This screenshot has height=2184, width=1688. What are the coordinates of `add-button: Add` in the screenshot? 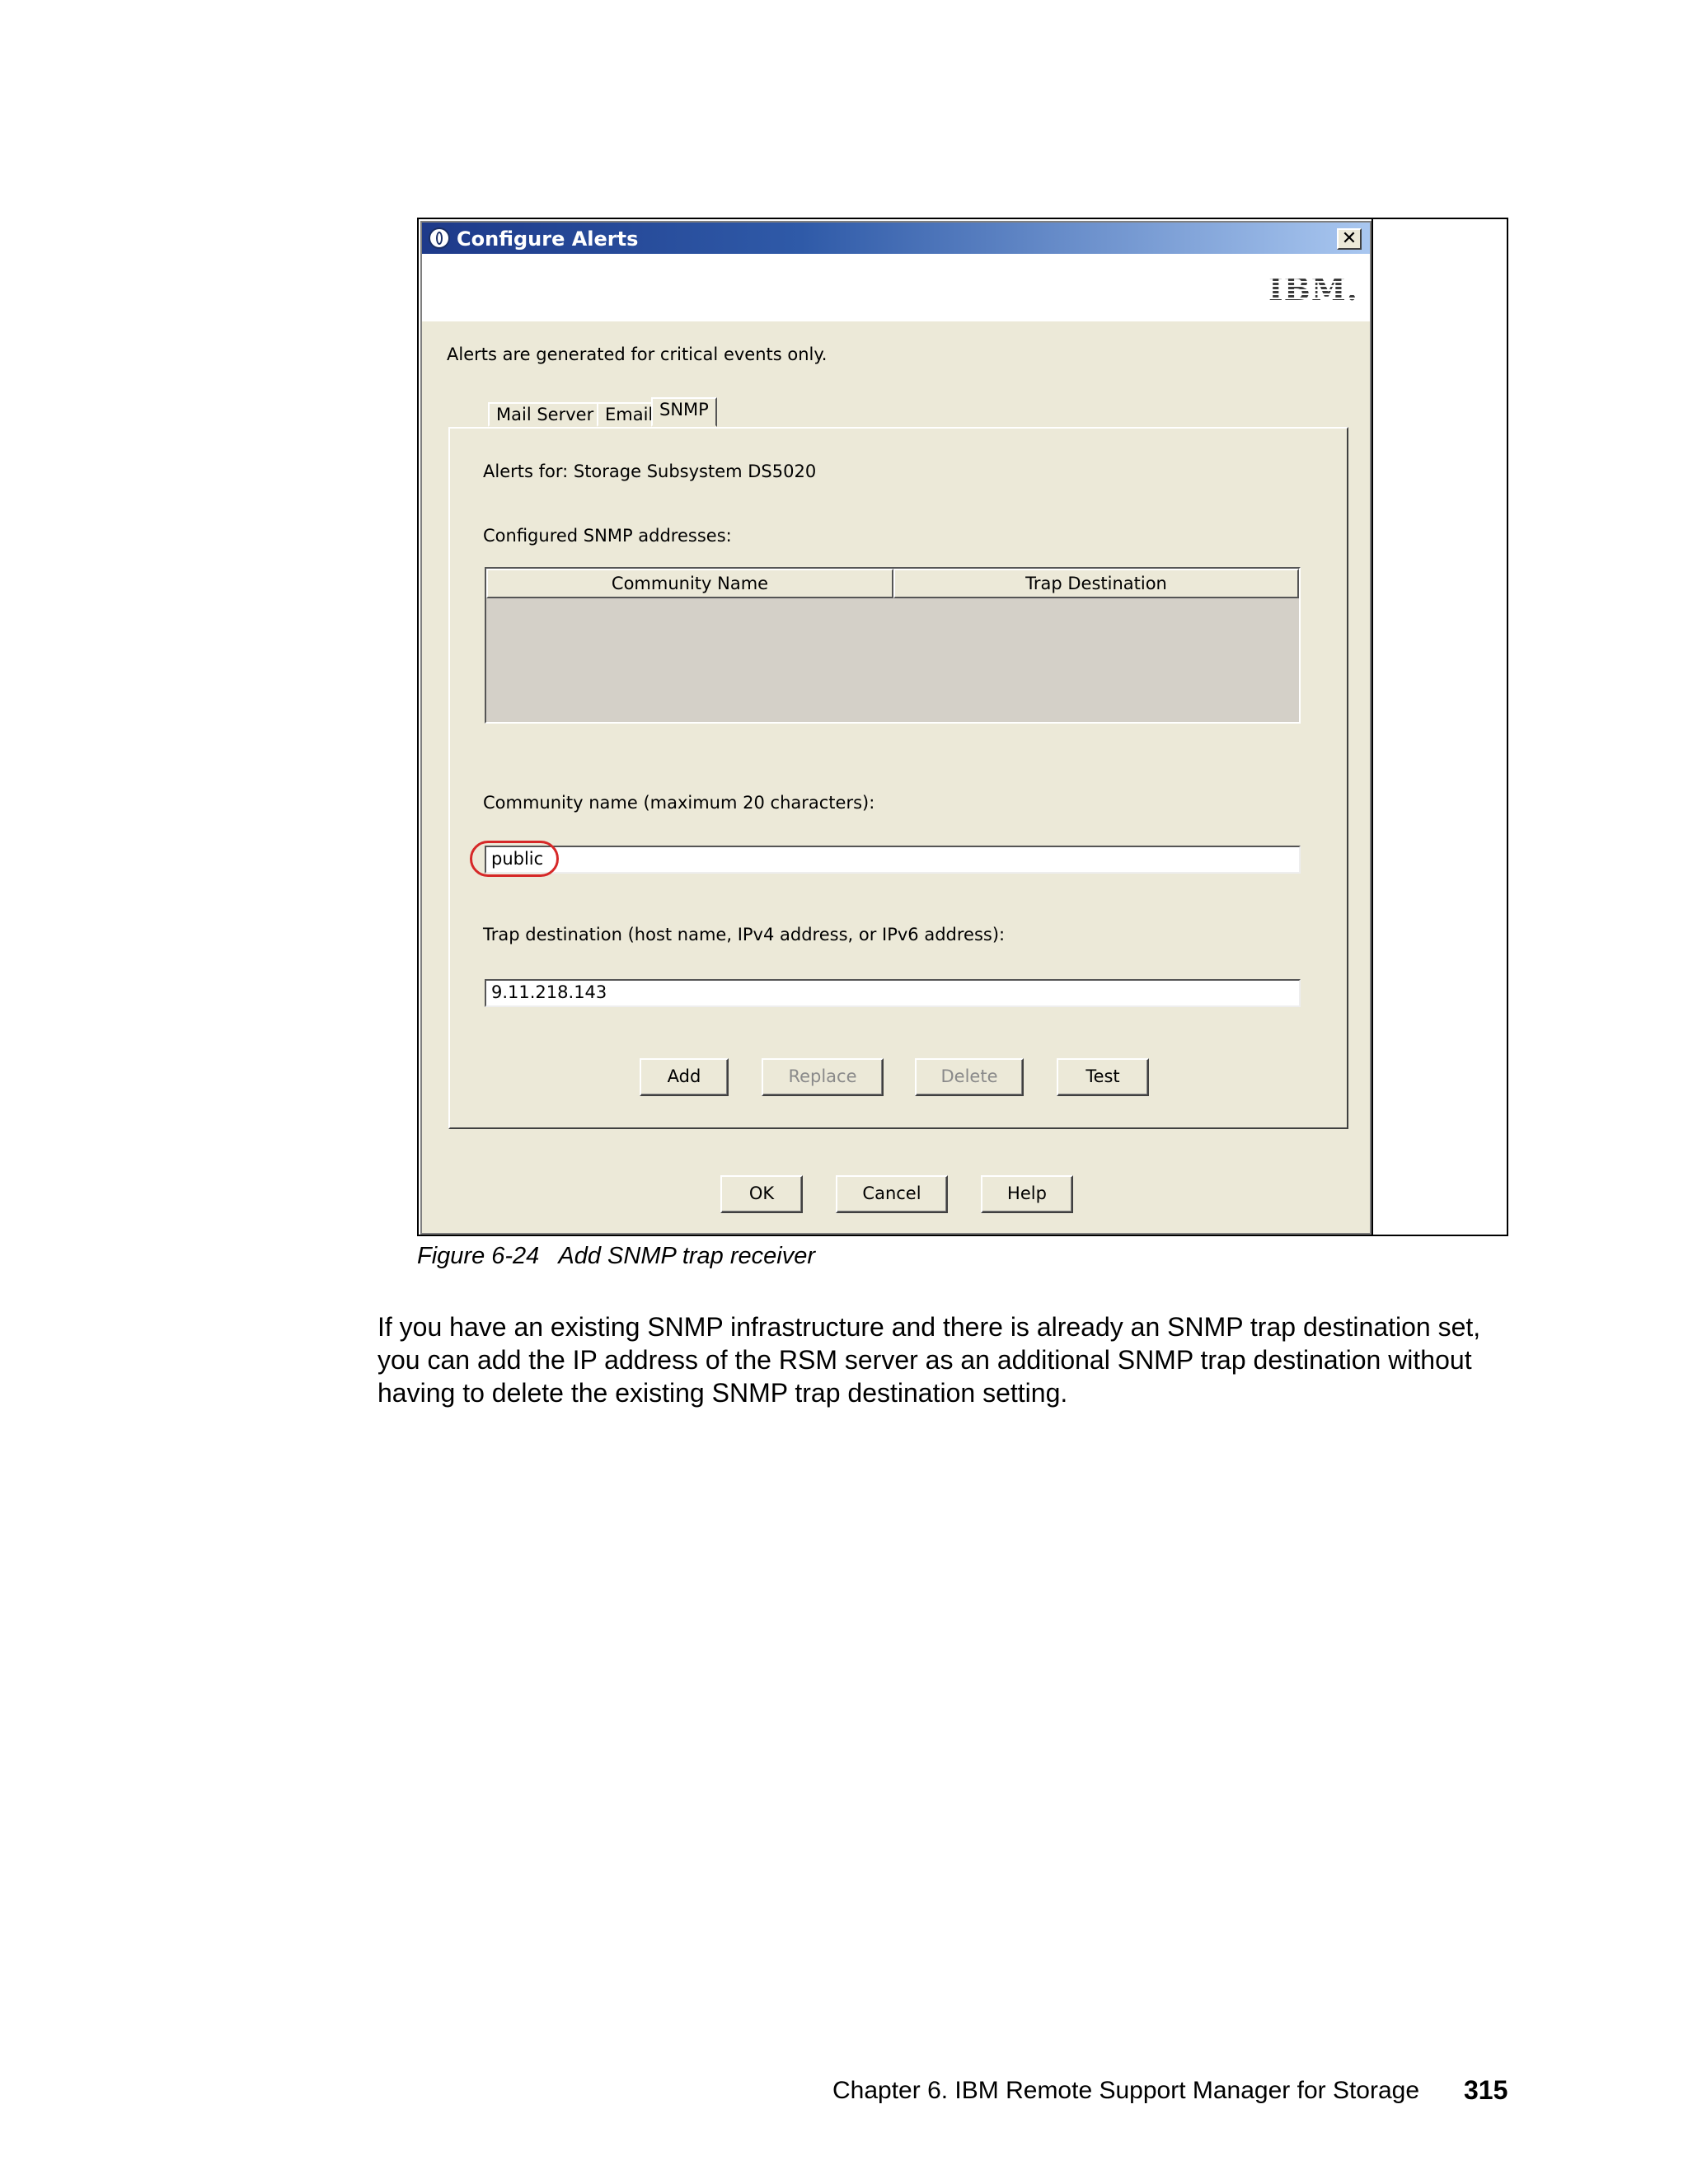 It's located at (684, 1077).